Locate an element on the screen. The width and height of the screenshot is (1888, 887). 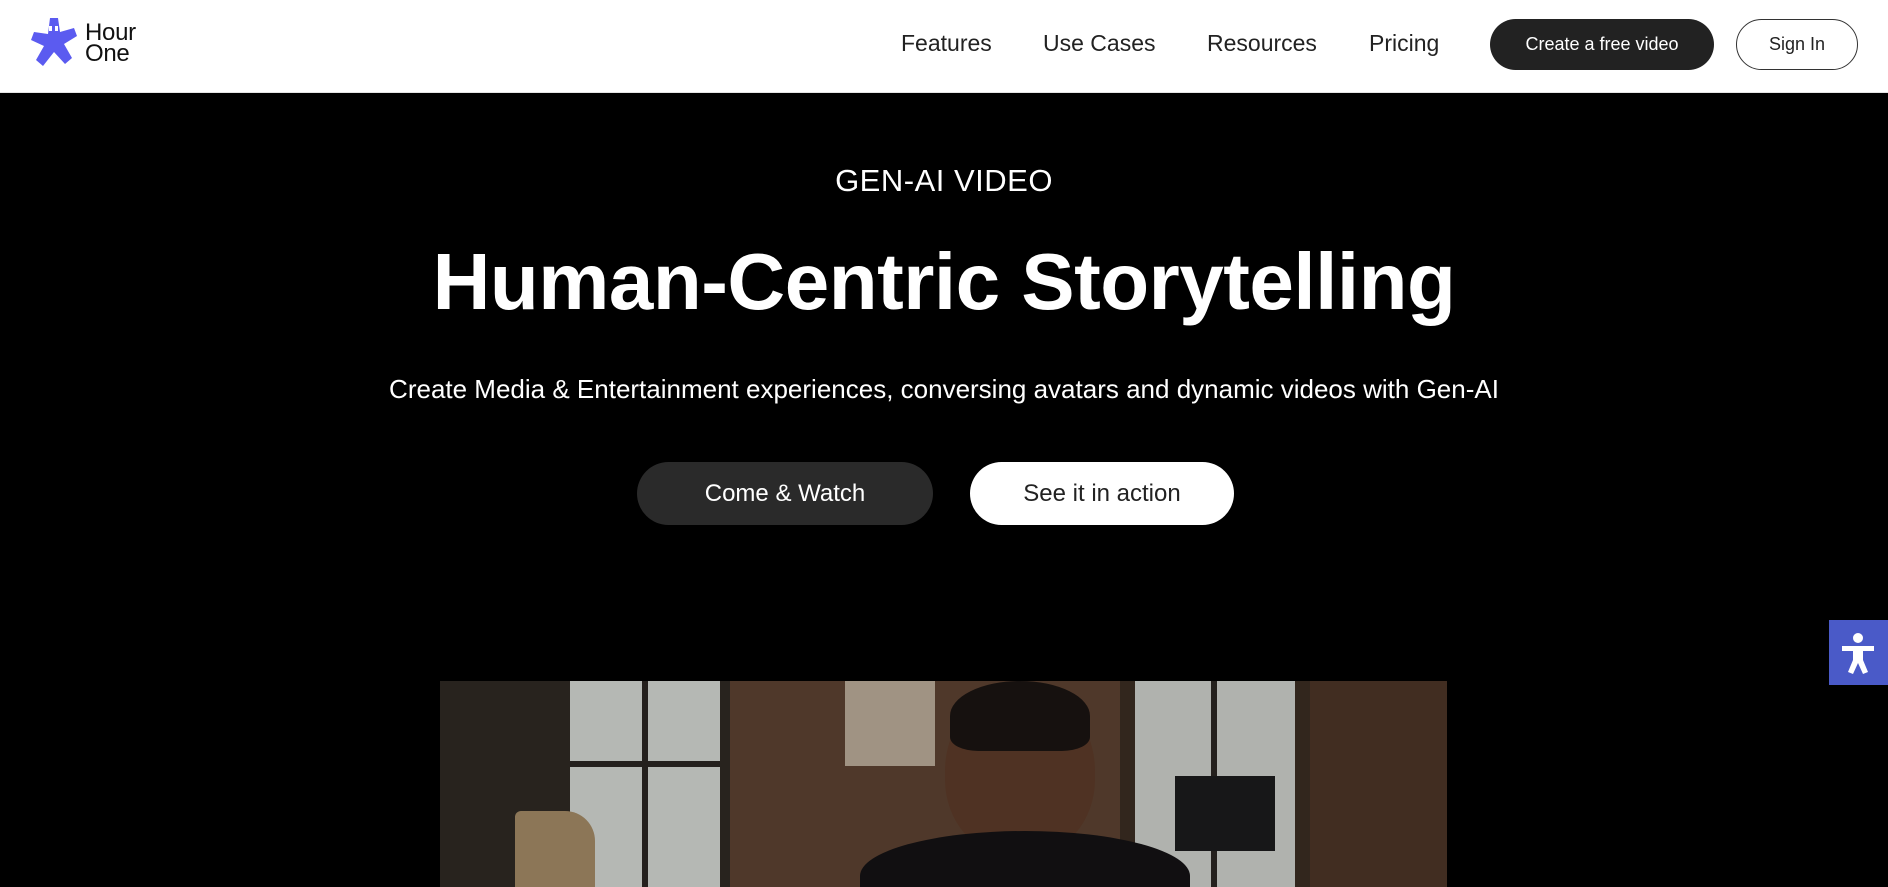
hero-eyebrow: GEN-AI VIDEO is located at coordinates (944, 180).